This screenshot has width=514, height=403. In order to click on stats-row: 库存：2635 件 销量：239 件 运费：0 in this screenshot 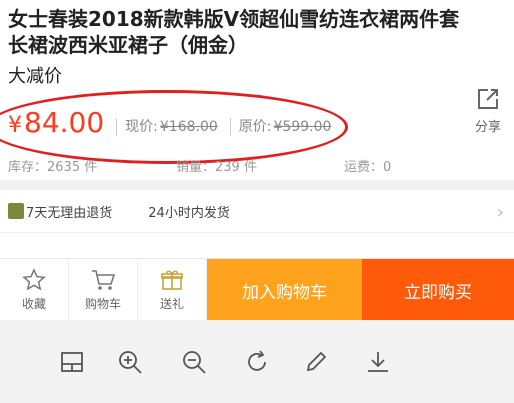, I will do `click(258, 165)`.